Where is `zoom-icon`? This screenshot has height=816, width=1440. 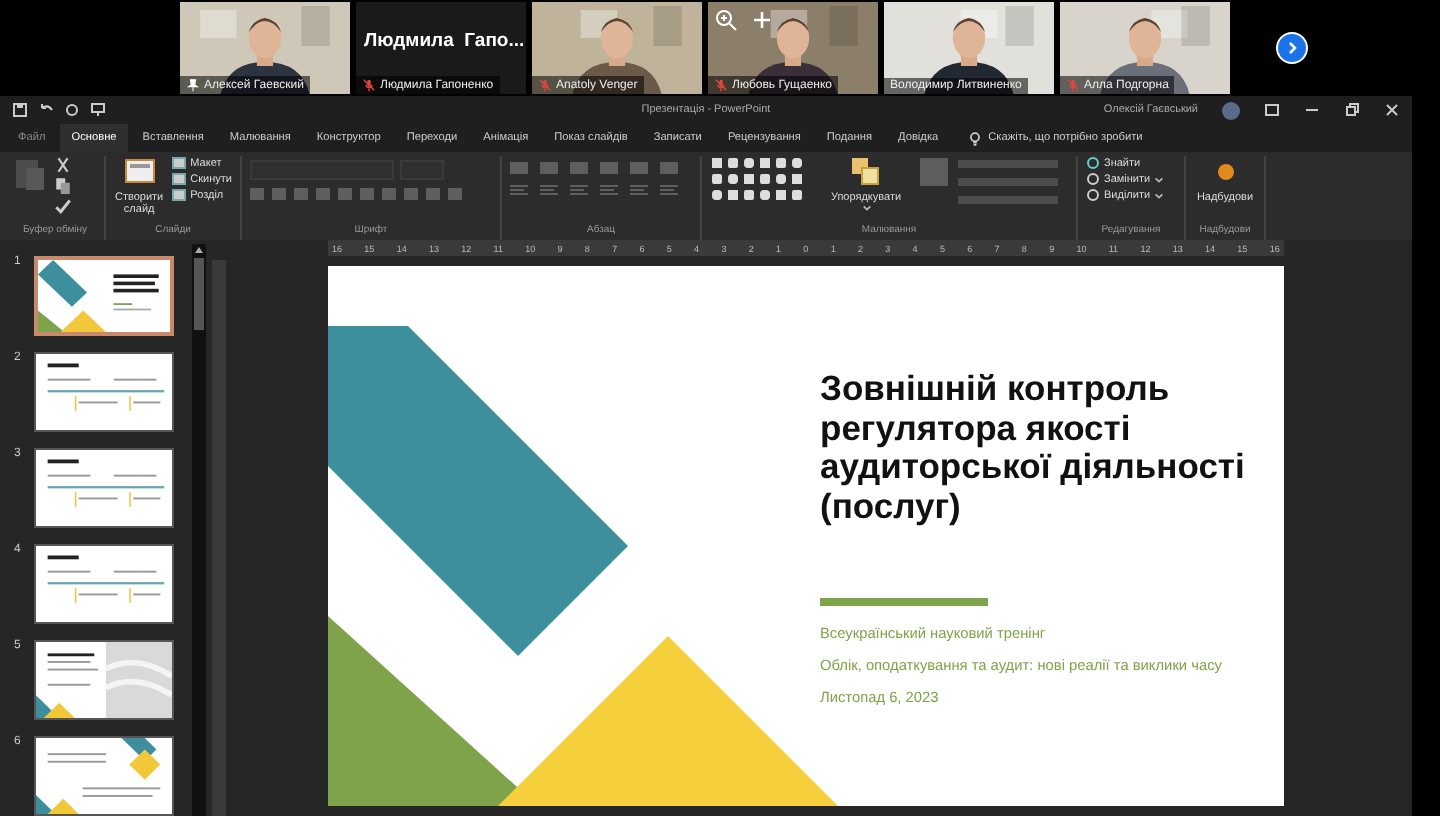
zoom-icon is located at coordinates (726, 20).